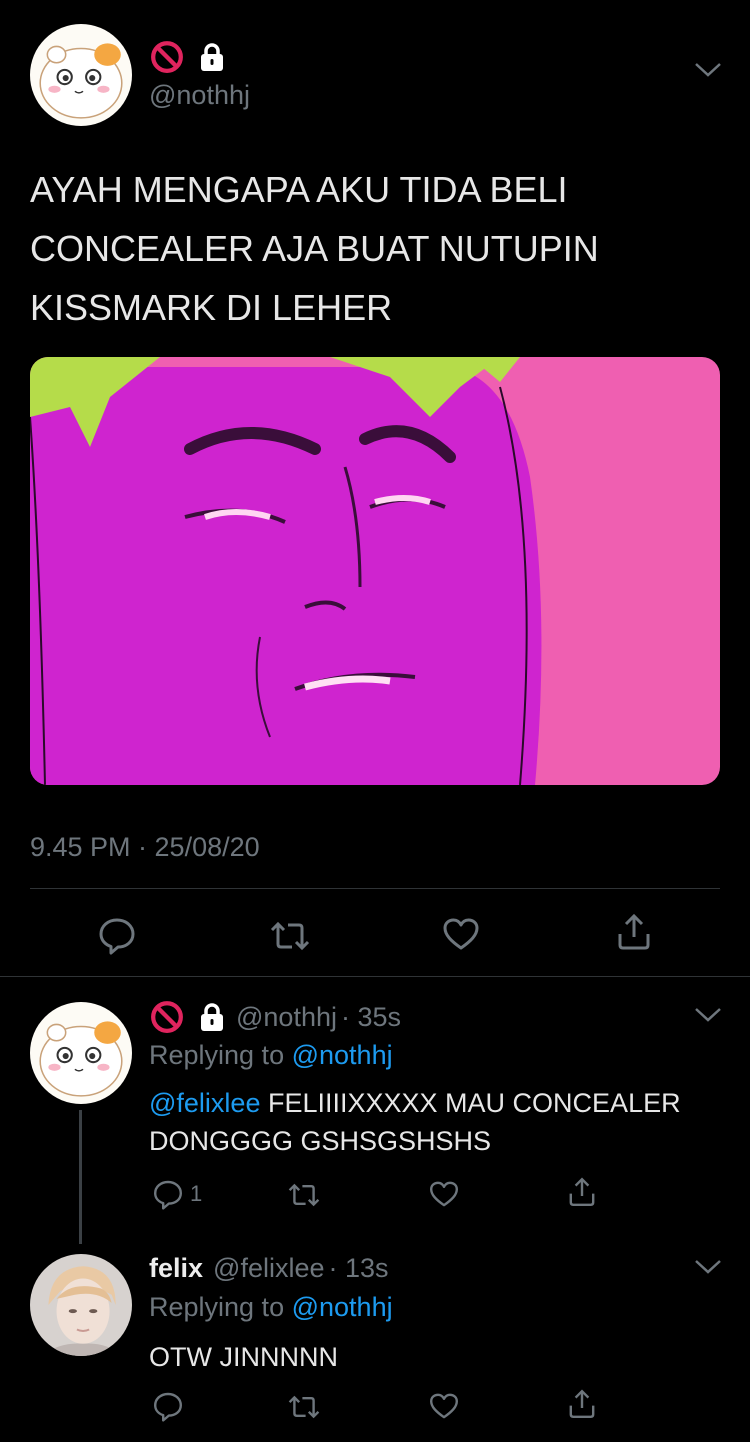 Image resolution: width=750 pixels, height=1442 pixels. I want to click on reply-button: 1, so click(177, 1194).